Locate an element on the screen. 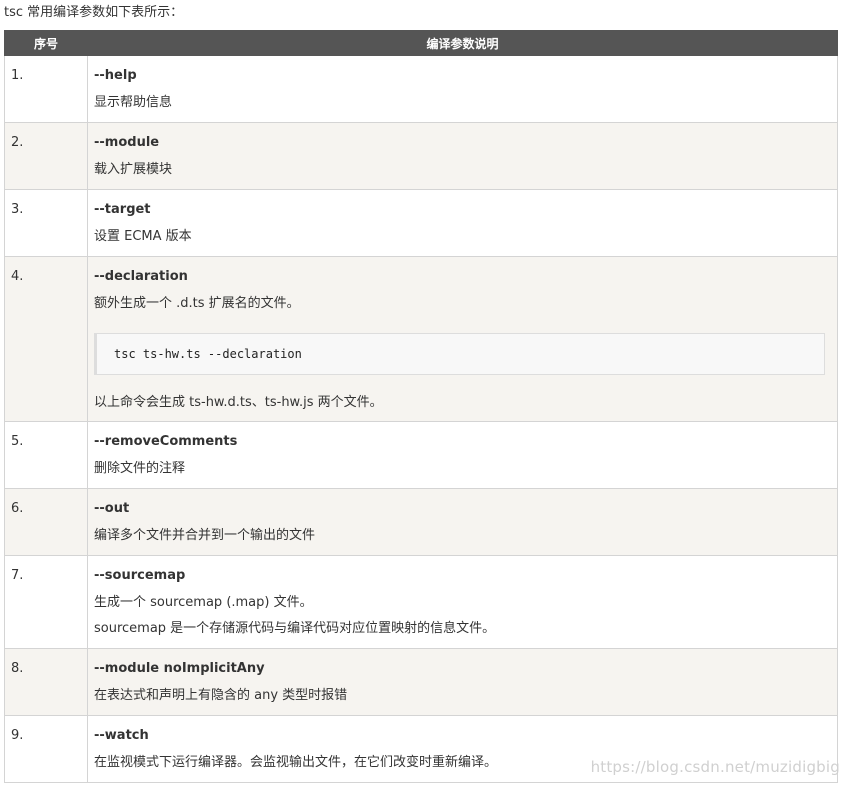 This screenshot has width=846, height=786. row-content: --target 设置 ECMA 版本 is located at coordinates (462, 223).